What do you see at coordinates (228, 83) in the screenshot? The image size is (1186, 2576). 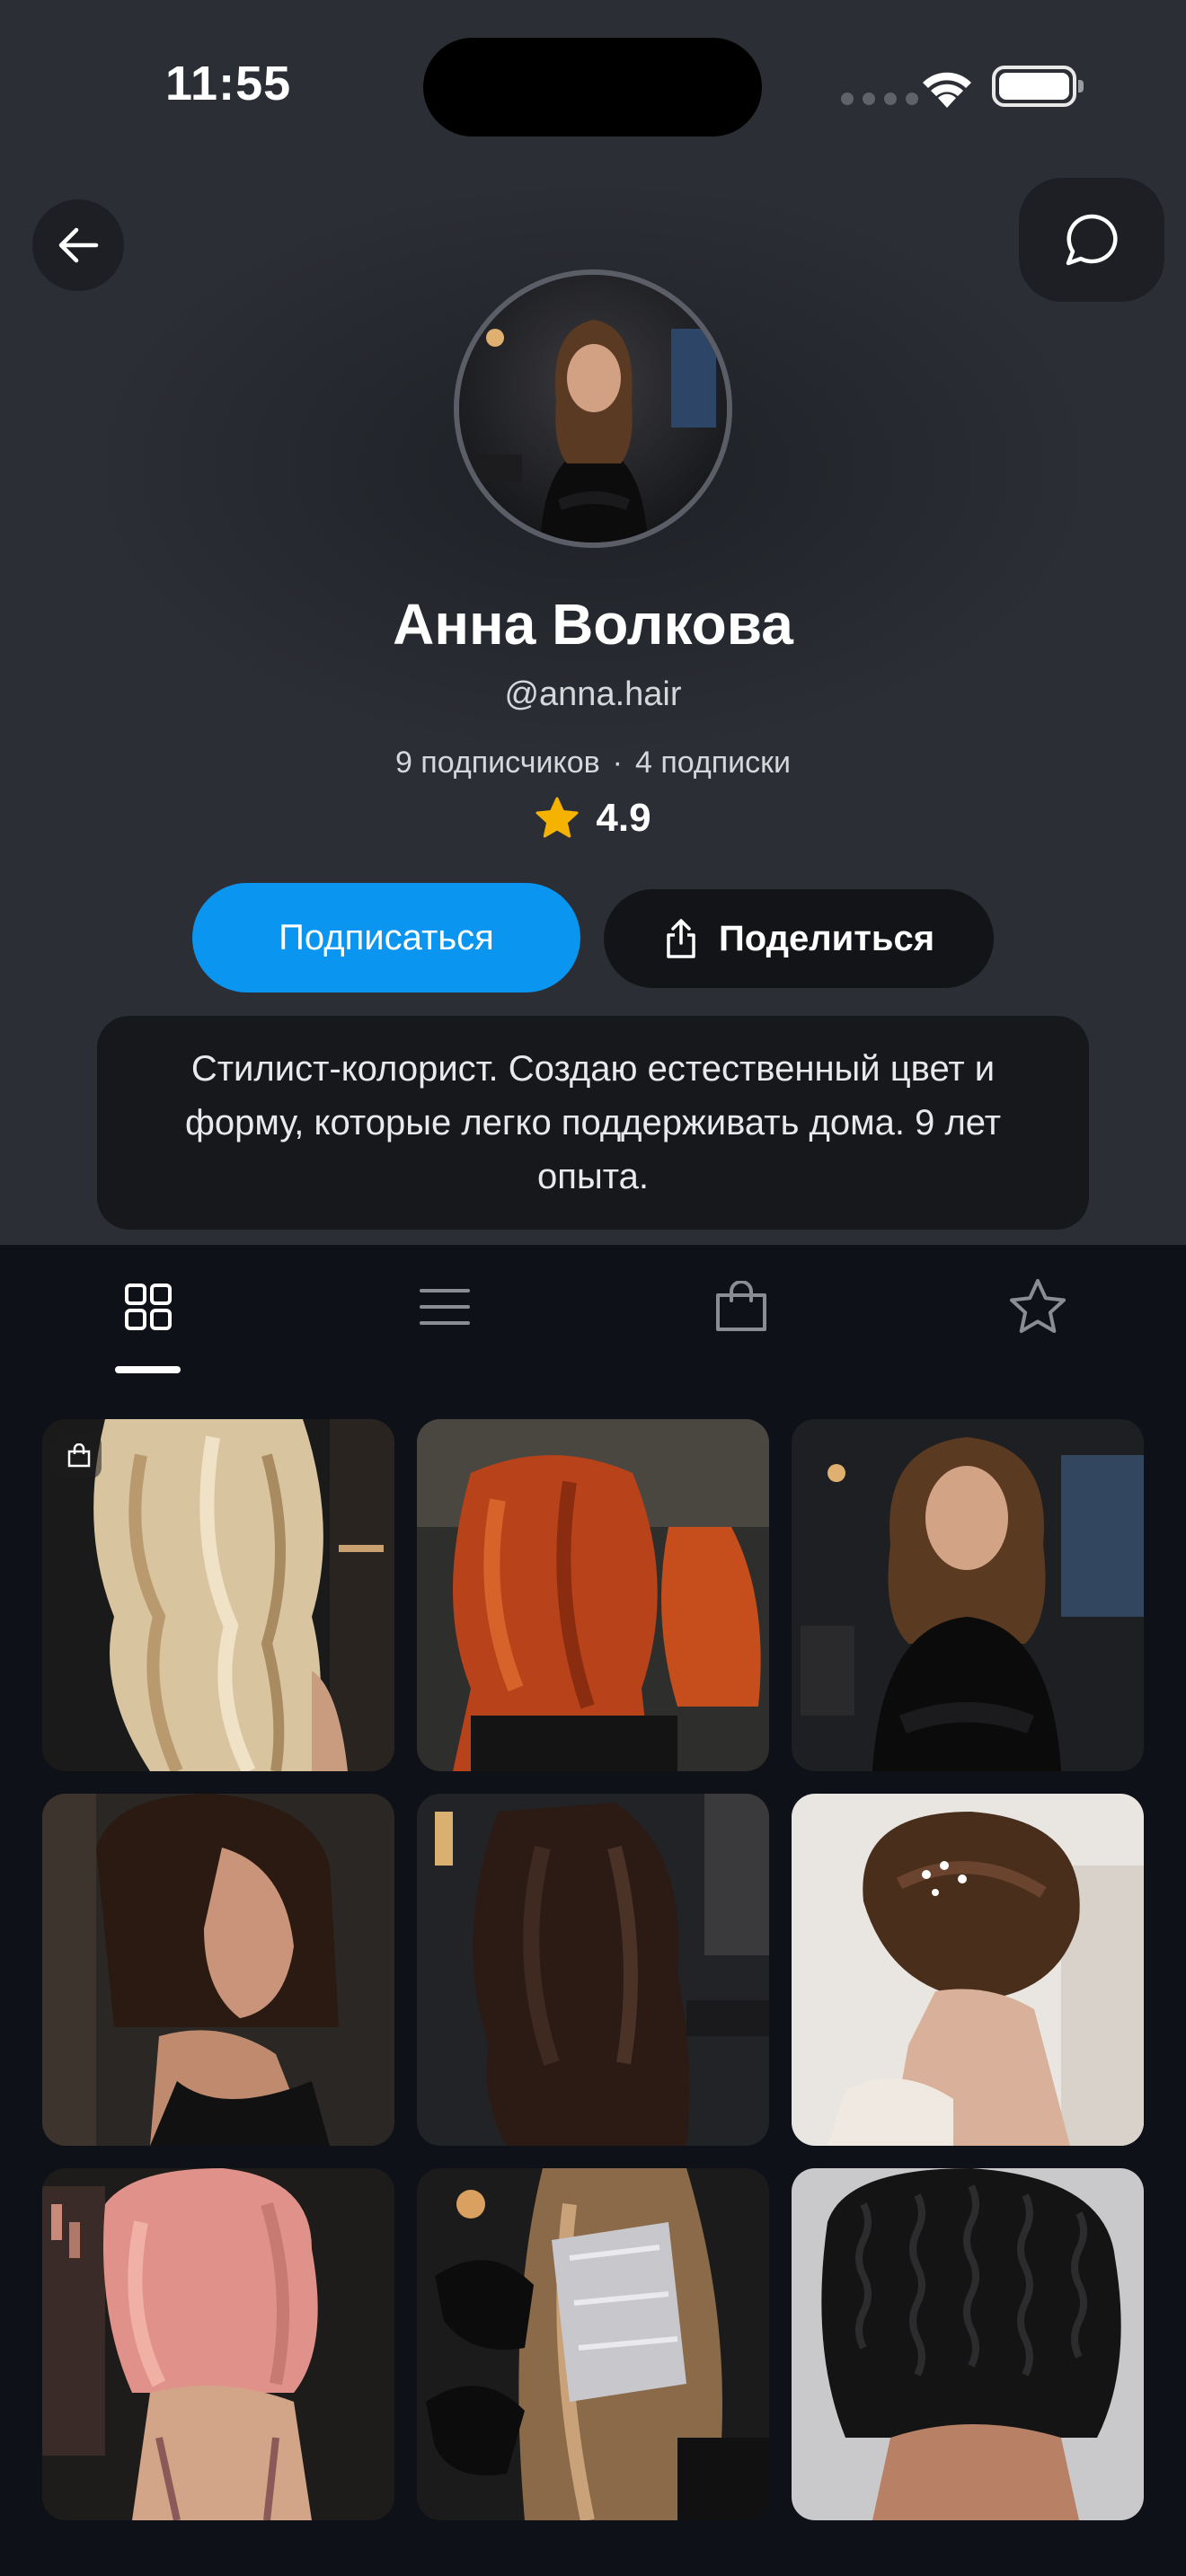 I see `status-time: 11:55` at bounding box center [228, 83].